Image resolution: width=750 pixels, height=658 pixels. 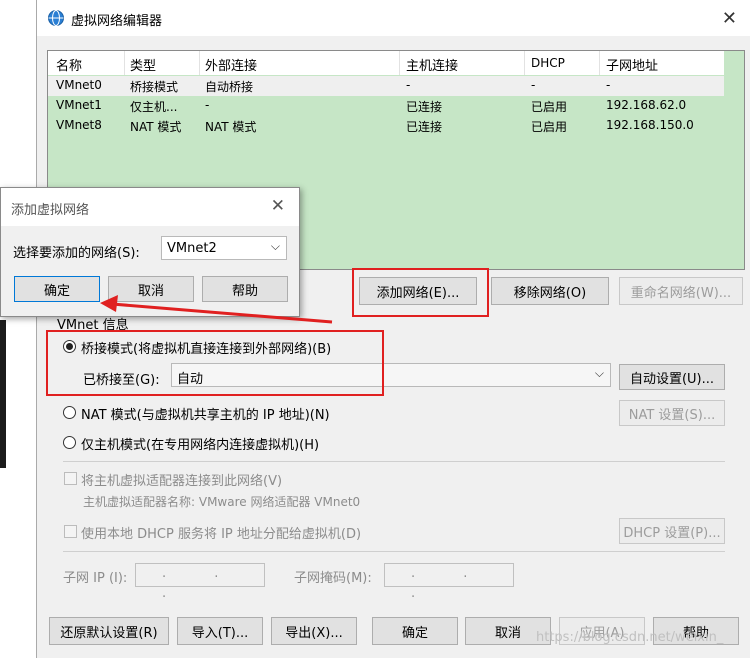 What do you see at coordinates (109, 303) in the screenshot?
I see `arrow-head` at bounding box center [109, 303].